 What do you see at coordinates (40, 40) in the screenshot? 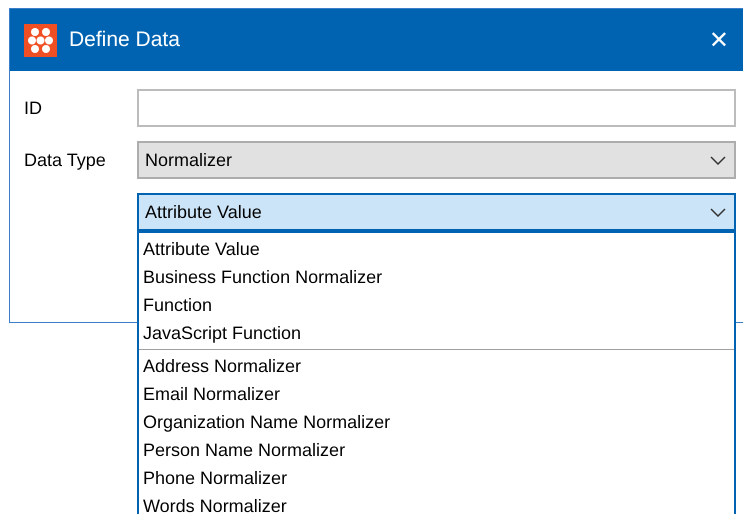
I see `app-logo-icon` at bounding box center [40, 40].